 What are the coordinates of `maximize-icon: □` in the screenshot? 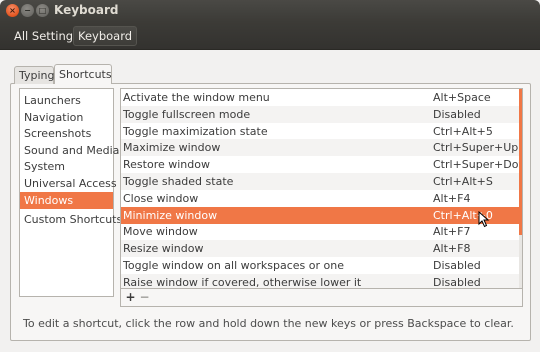 It's located at (42, 10).